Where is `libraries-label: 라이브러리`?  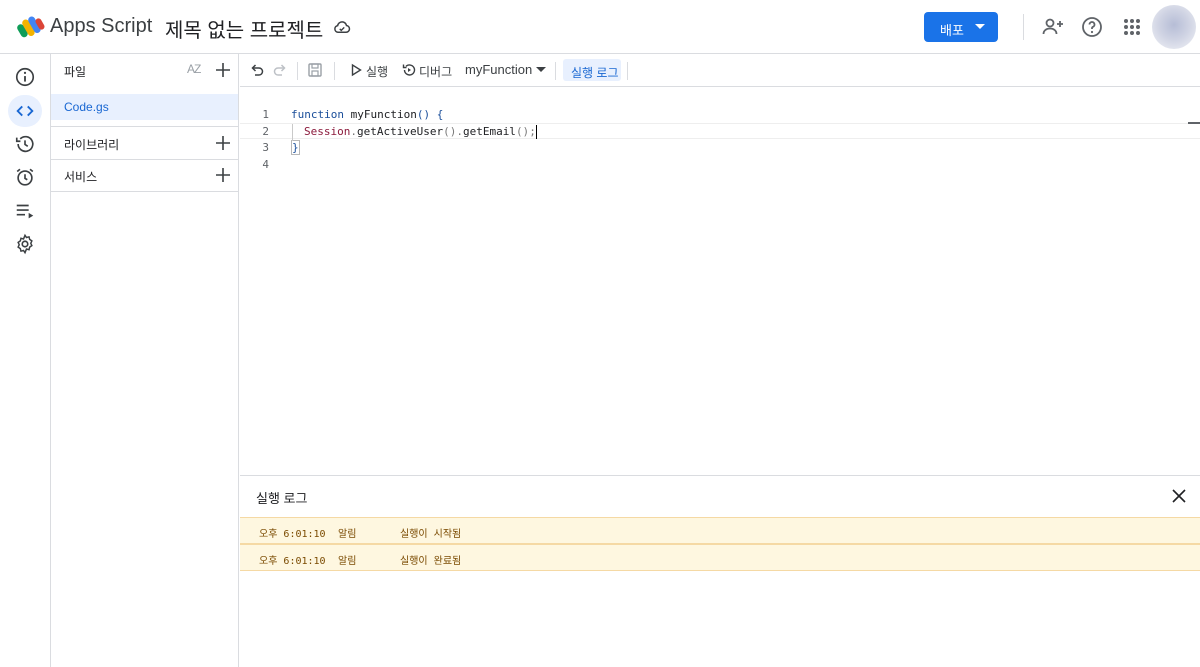 libraries-label: 라이브러리 is located at coordinates (92, 145).